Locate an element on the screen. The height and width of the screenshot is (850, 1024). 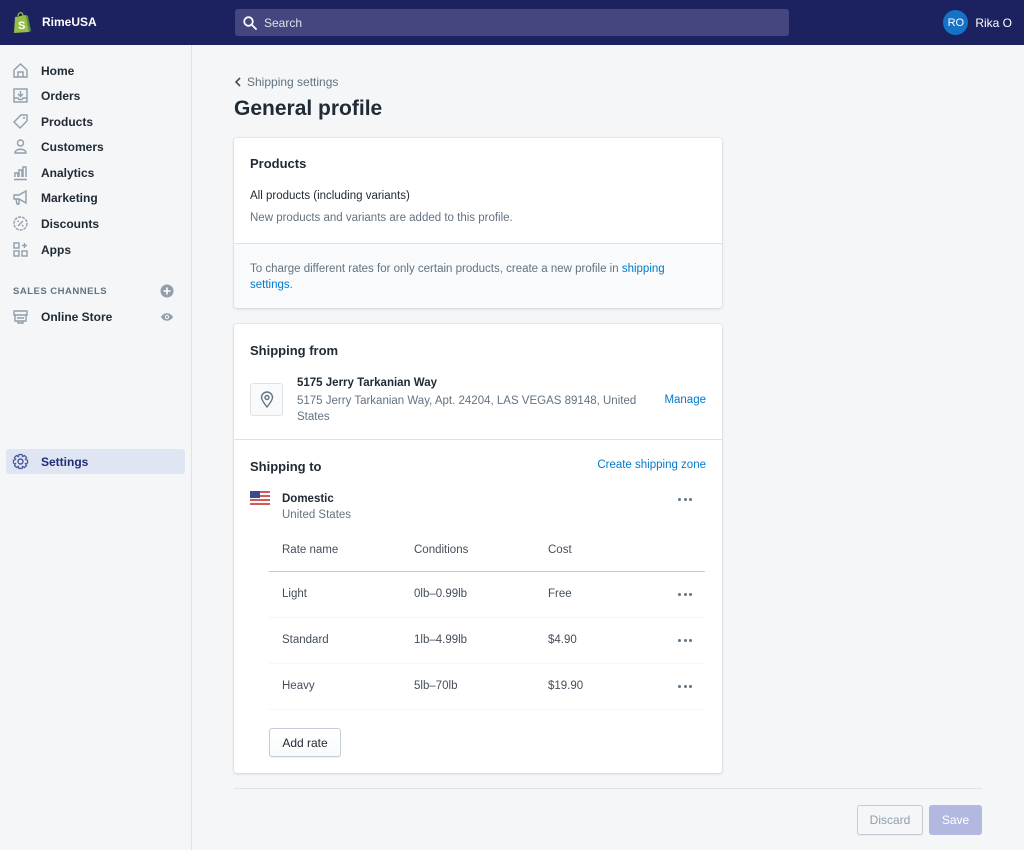
manage-location-link: Manage is located at coordinates (685, 400).